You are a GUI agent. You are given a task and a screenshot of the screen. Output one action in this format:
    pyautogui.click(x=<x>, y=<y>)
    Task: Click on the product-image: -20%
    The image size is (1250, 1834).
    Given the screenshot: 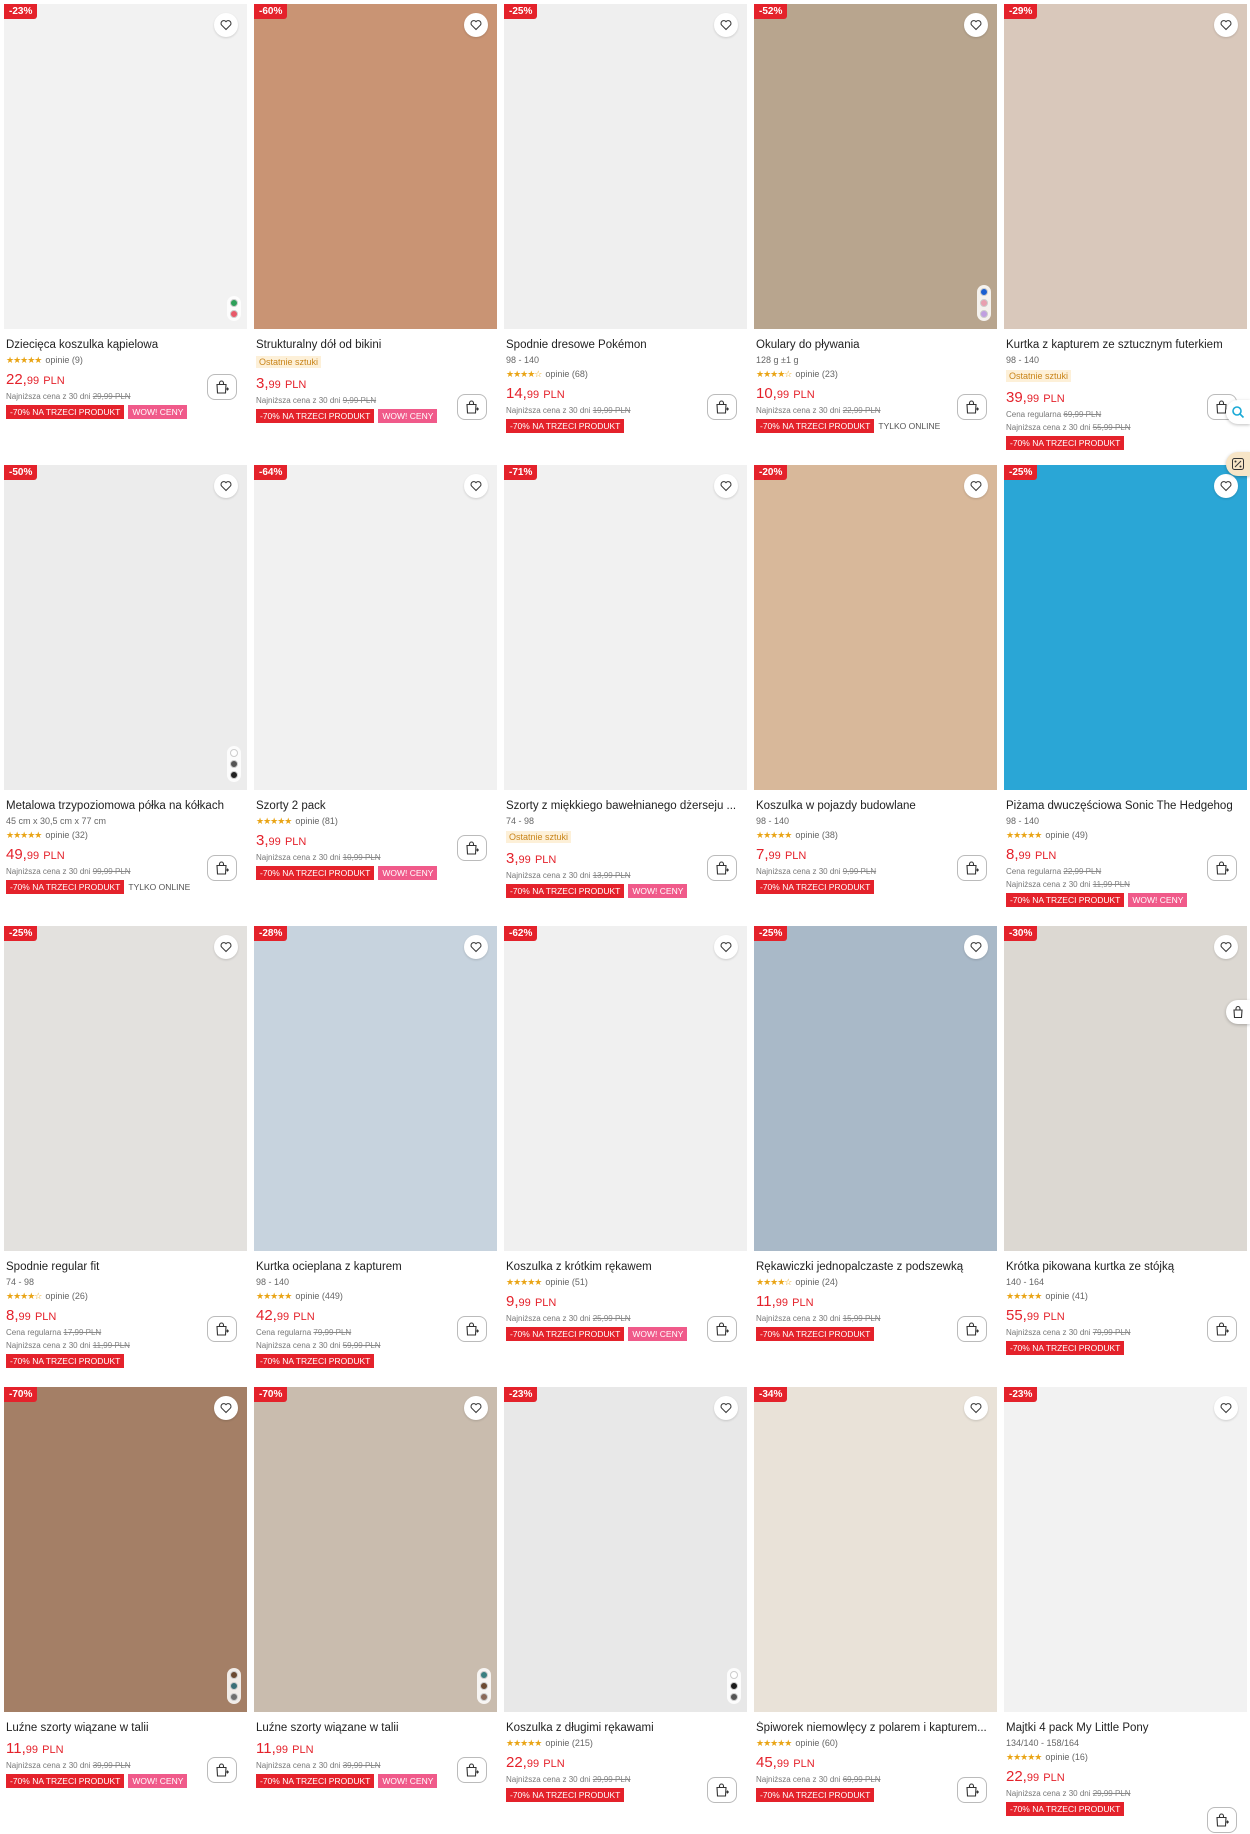 What is the action you would take?
    pyautogui.click(x=875, y=627)
    